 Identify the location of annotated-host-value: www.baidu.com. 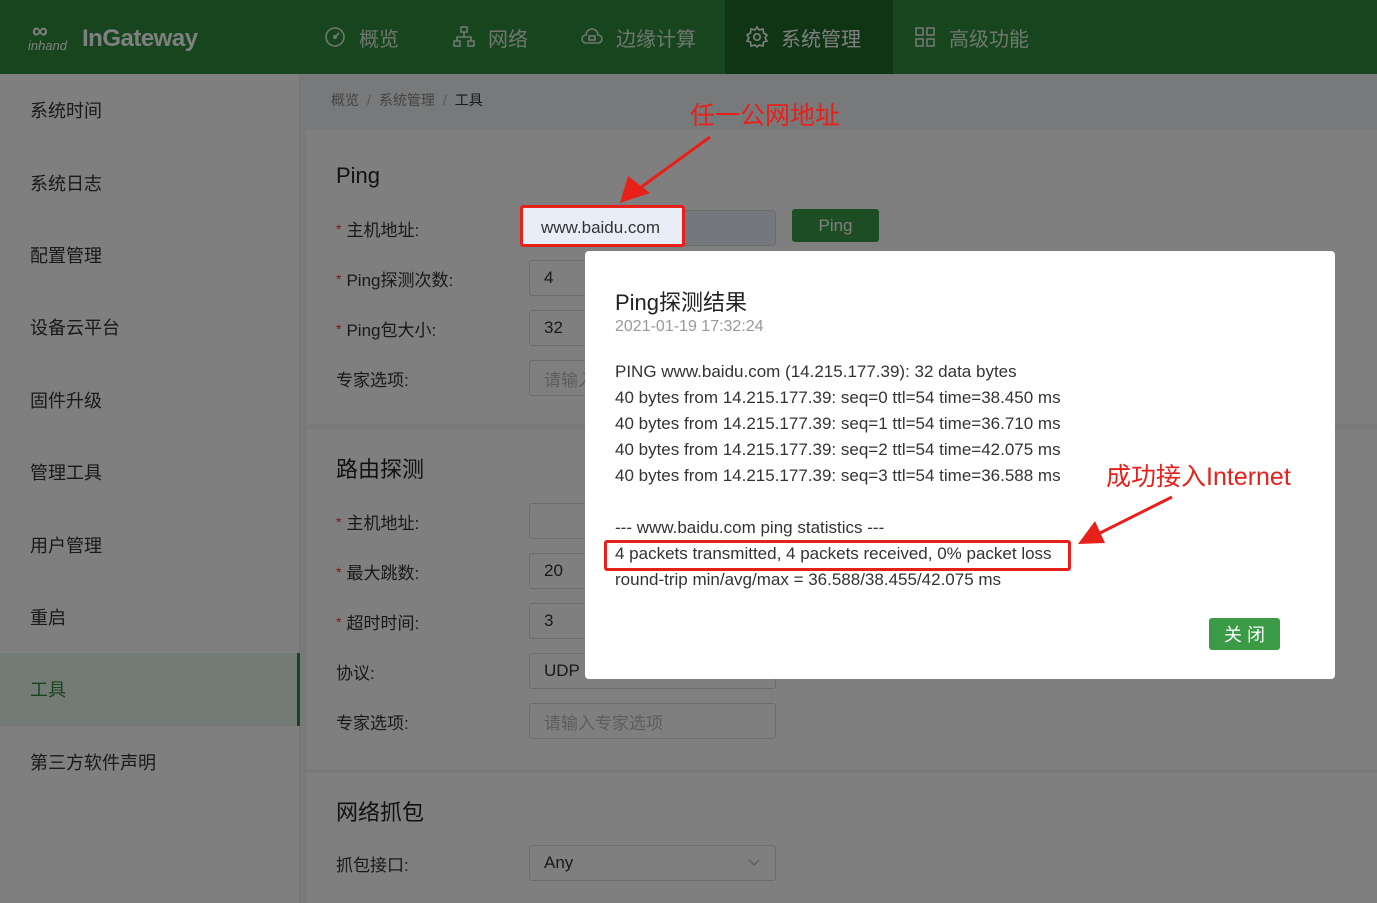
(601, 227).